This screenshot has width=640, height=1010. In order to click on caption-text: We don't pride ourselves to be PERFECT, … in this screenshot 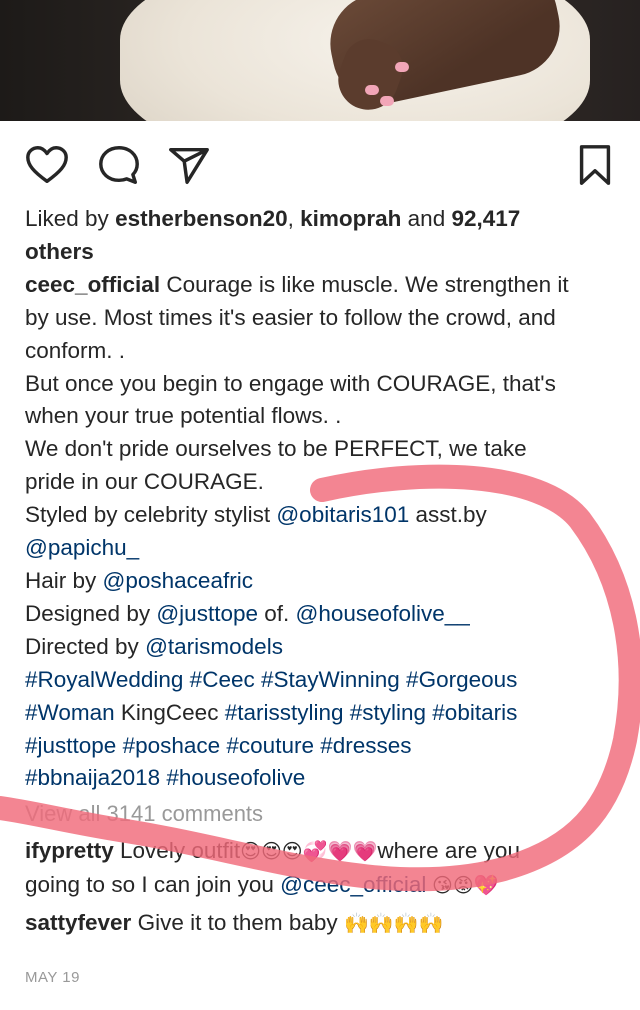, I will do `click(276, 449)`.